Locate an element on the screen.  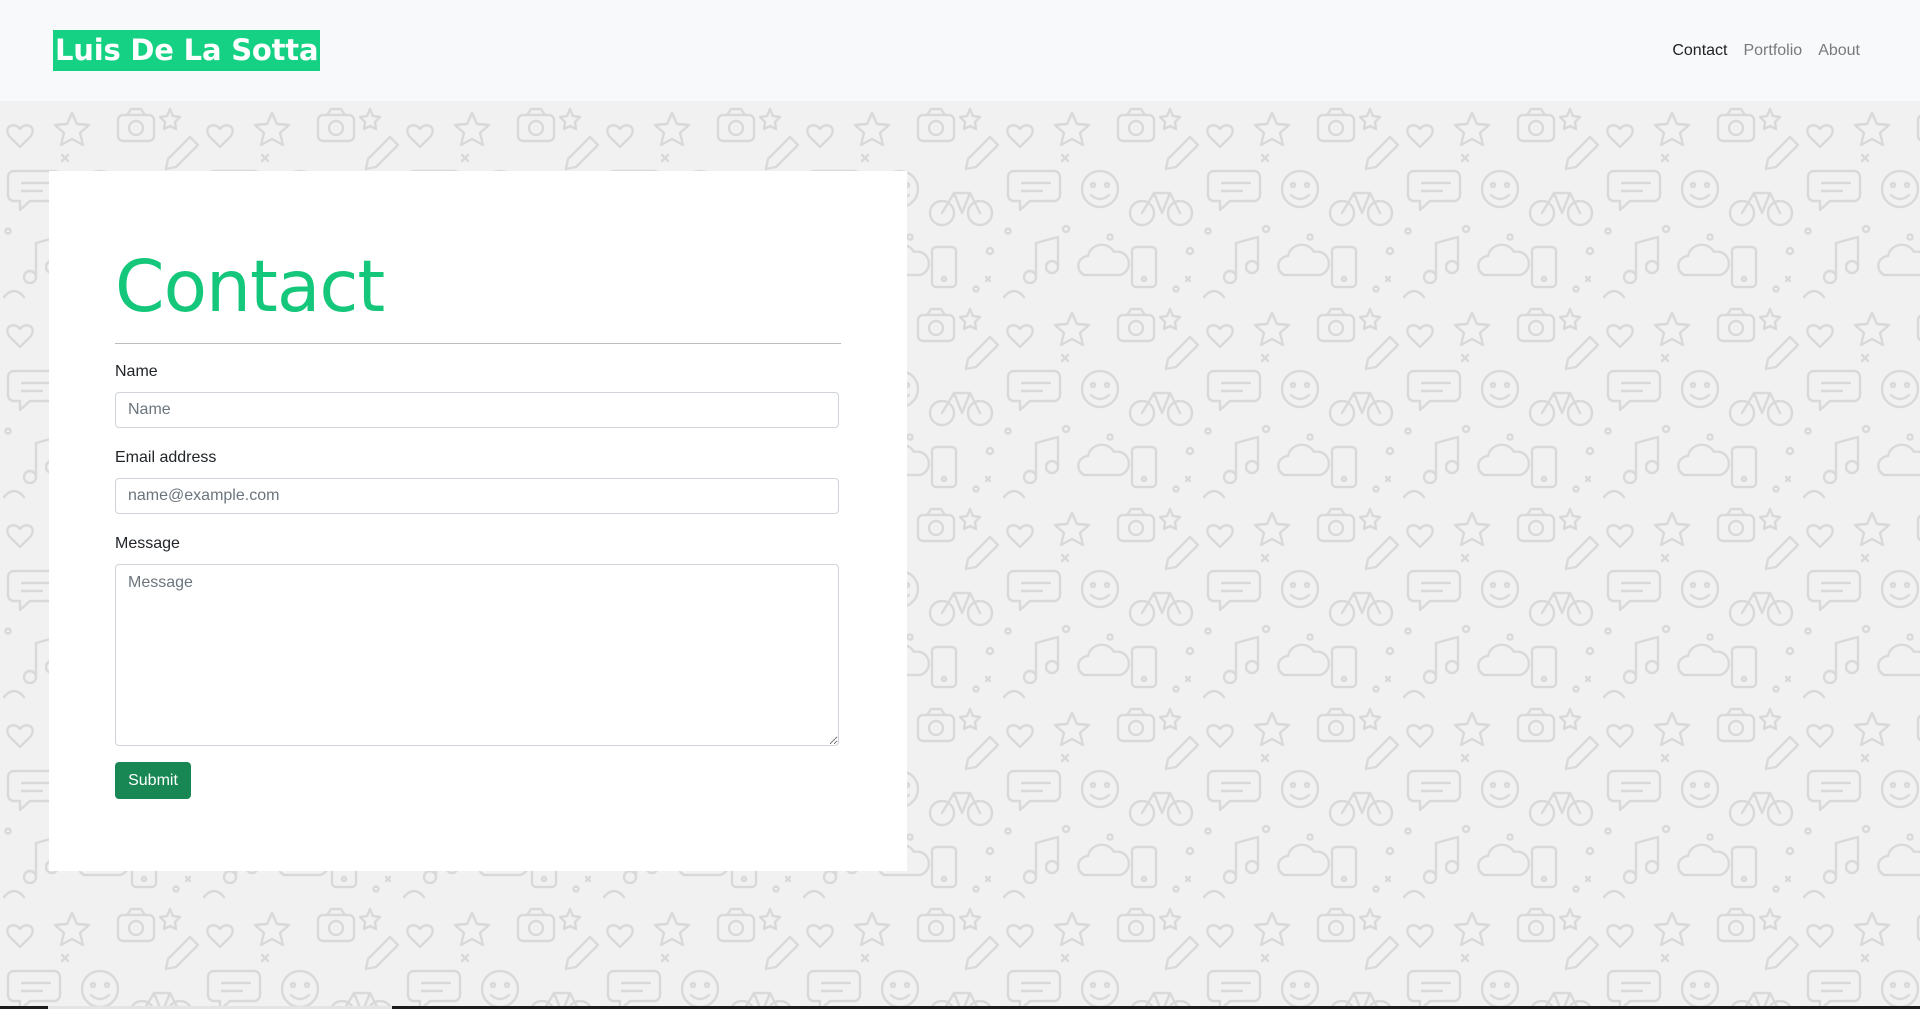
name-label: Name is located at coordinates (136, 371).